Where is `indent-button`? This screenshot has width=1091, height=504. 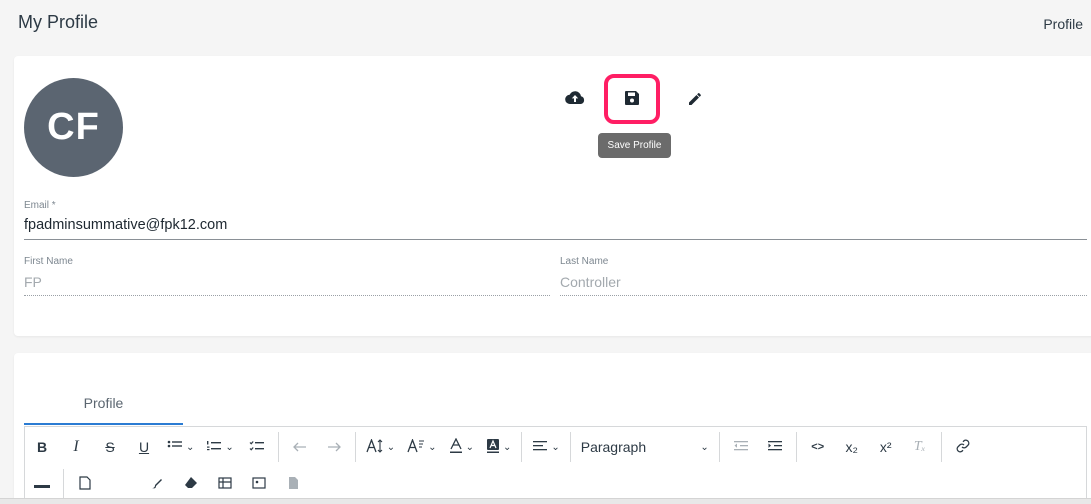
indent-button is located at coordinates (775, 447).